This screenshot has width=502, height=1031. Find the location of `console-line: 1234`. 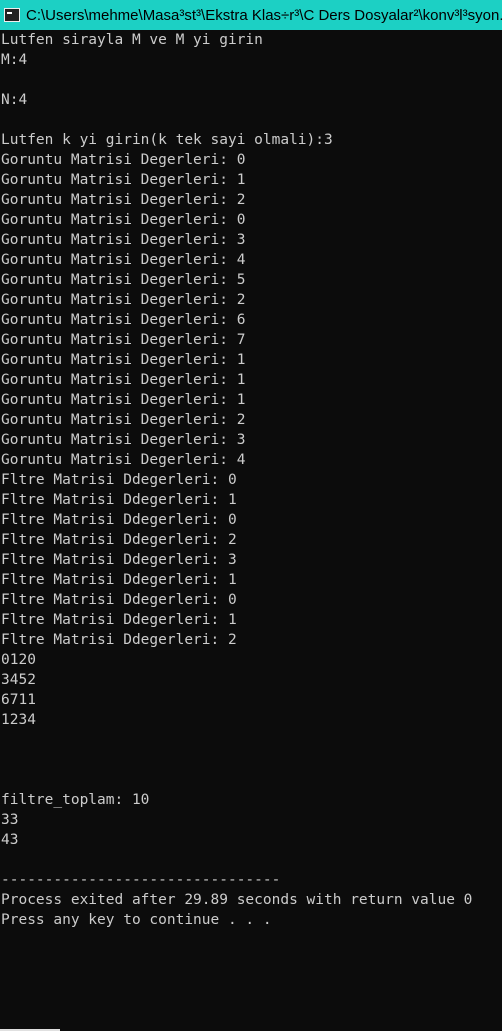

console-line: 1234 is located at coordinates (18, 720).